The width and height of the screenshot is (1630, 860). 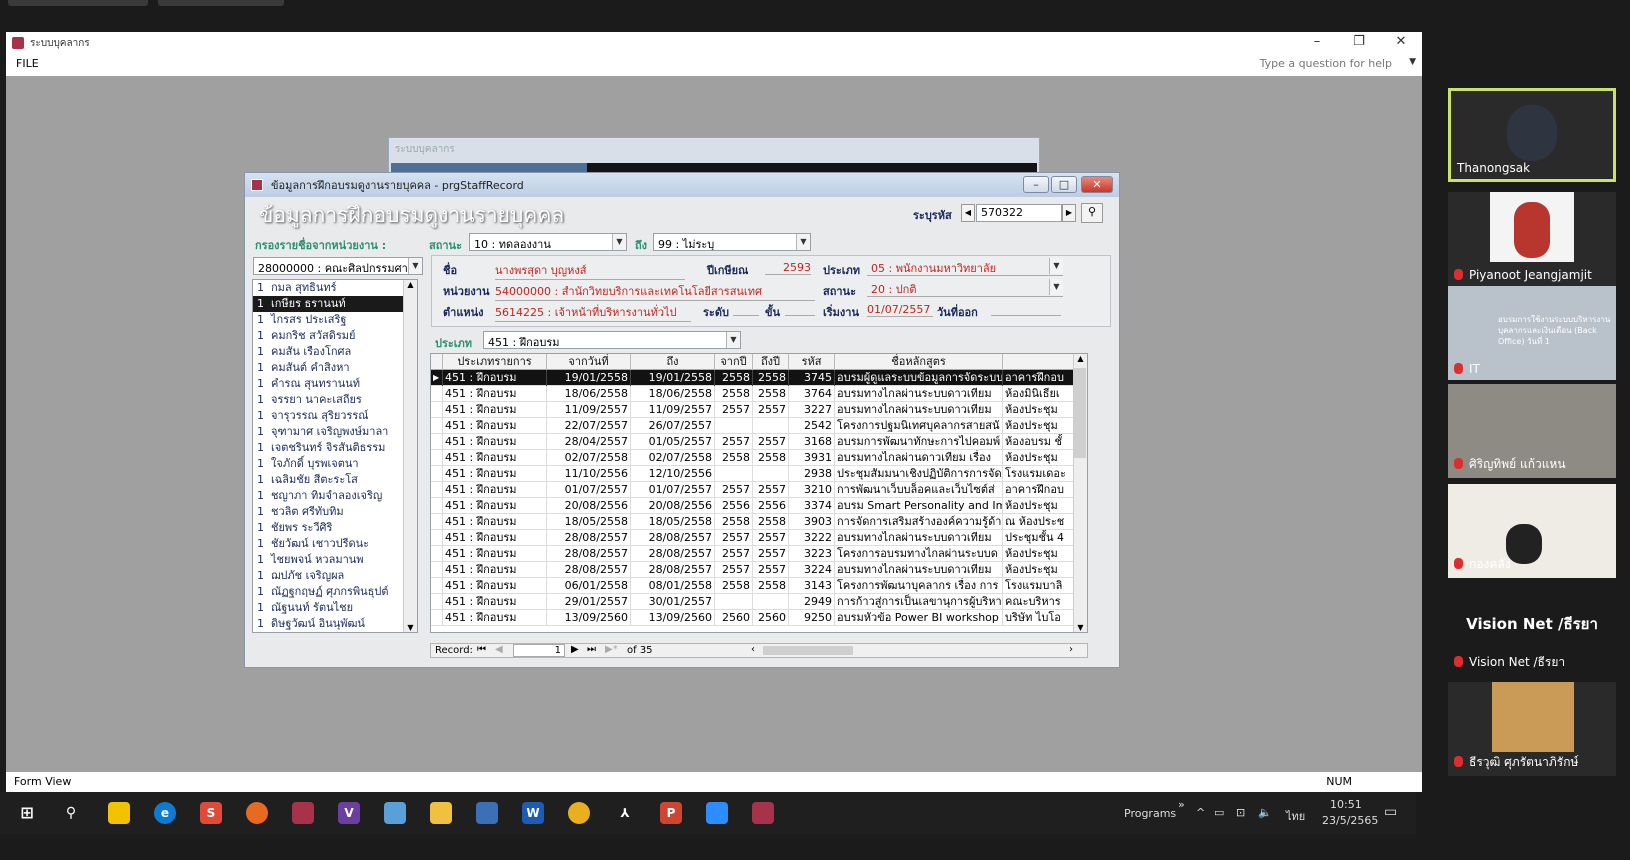 What do you see at coordinates (812, 426) in the screenshot?
I see `table-cell: 2542` at bounding box center [812, 426].